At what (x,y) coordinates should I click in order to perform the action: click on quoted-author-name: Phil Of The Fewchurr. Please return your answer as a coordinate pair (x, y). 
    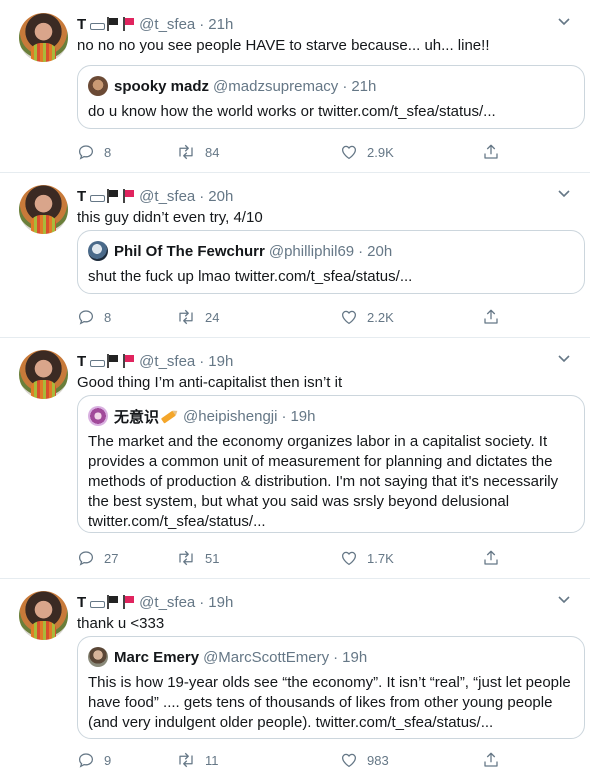
    Looking at the image, I should click on (189, 251).